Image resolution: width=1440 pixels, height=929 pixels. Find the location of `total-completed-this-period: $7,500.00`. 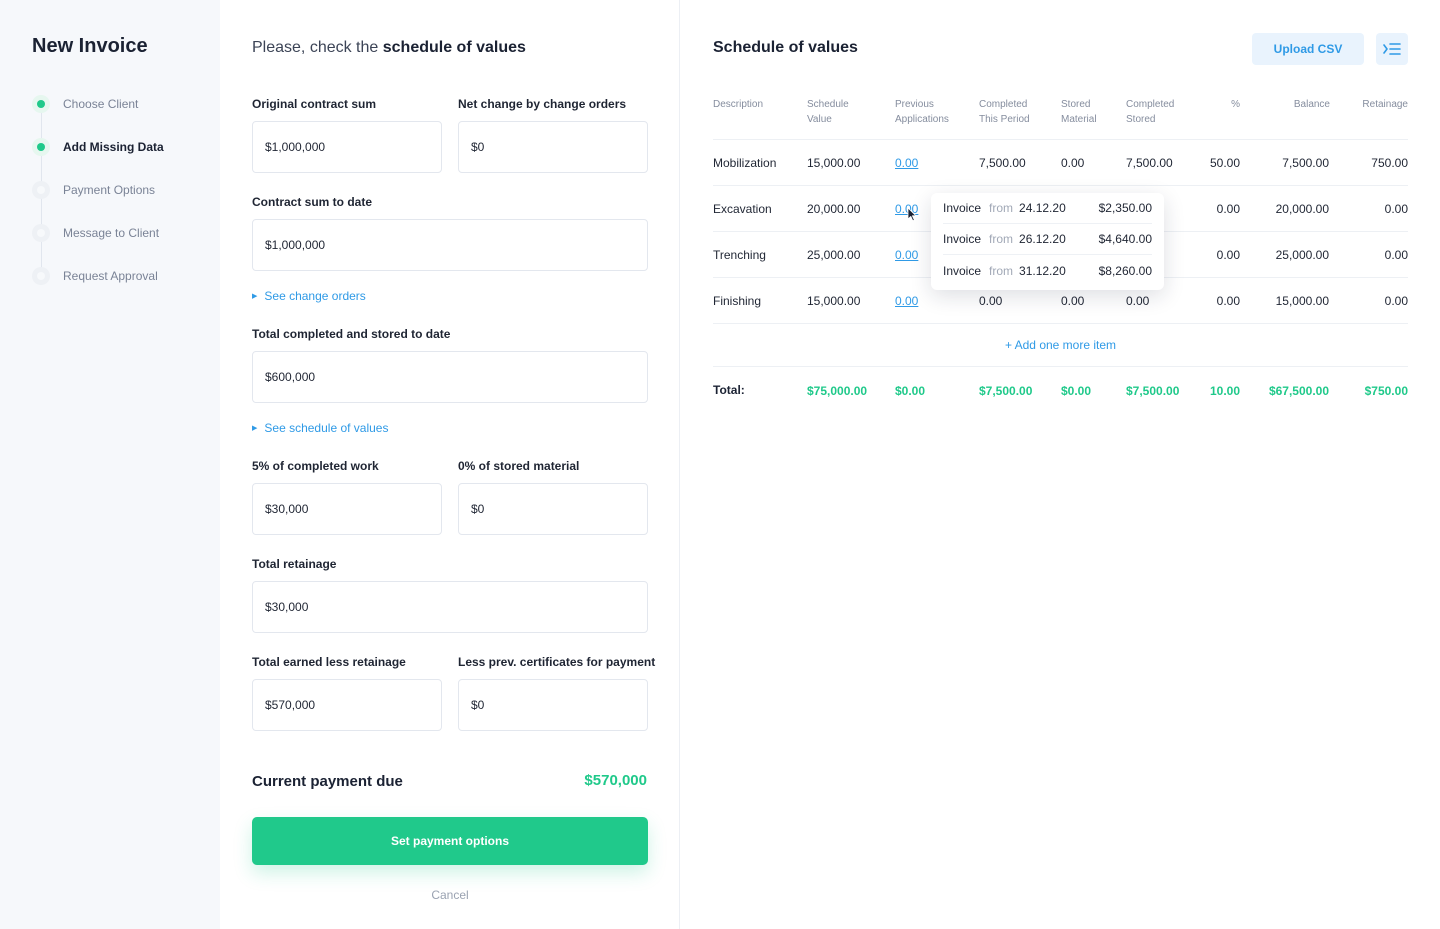

total-completed-this-period: $7,500.00 is located at coordinates (1006, 391).